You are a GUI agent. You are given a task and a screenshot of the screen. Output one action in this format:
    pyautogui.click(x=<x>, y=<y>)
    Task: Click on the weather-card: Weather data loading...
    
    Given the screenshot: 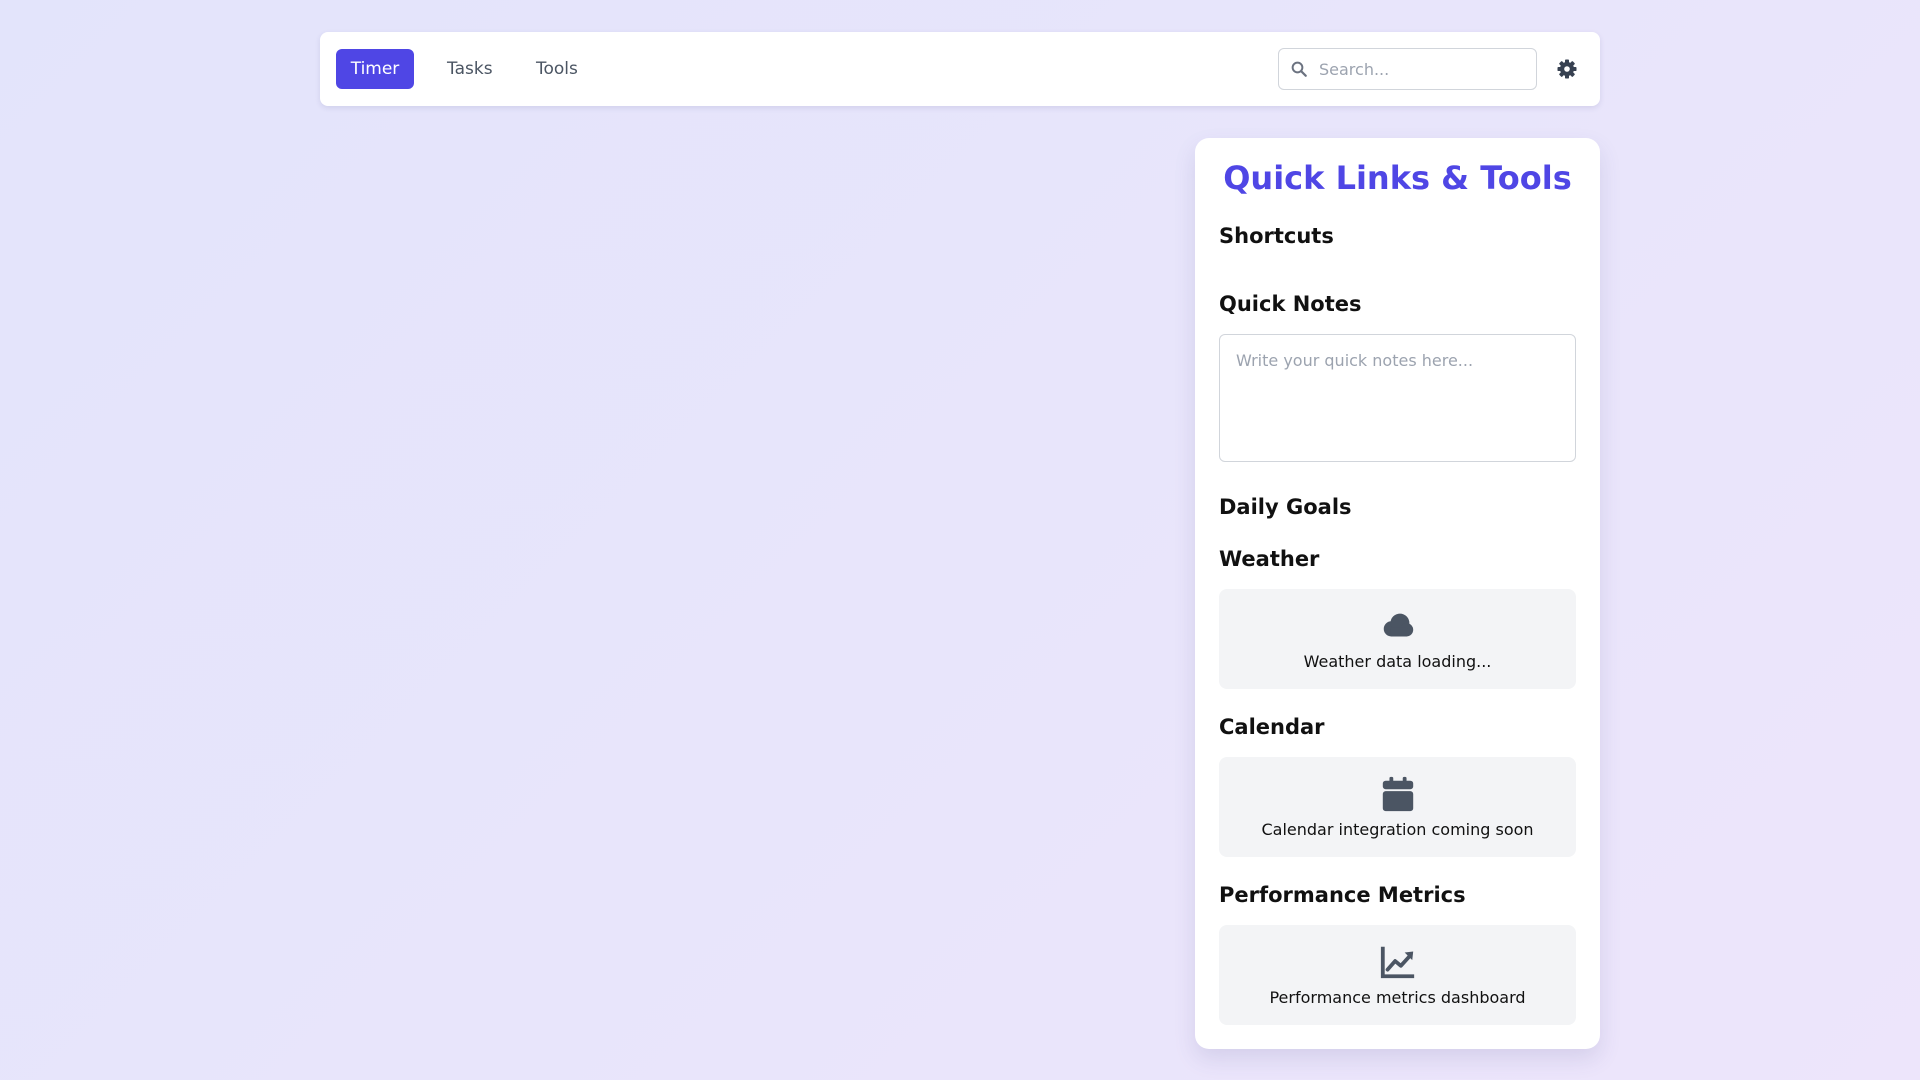 What is the action you would take?
    pyautogui.click(x=1397, y=639)
    